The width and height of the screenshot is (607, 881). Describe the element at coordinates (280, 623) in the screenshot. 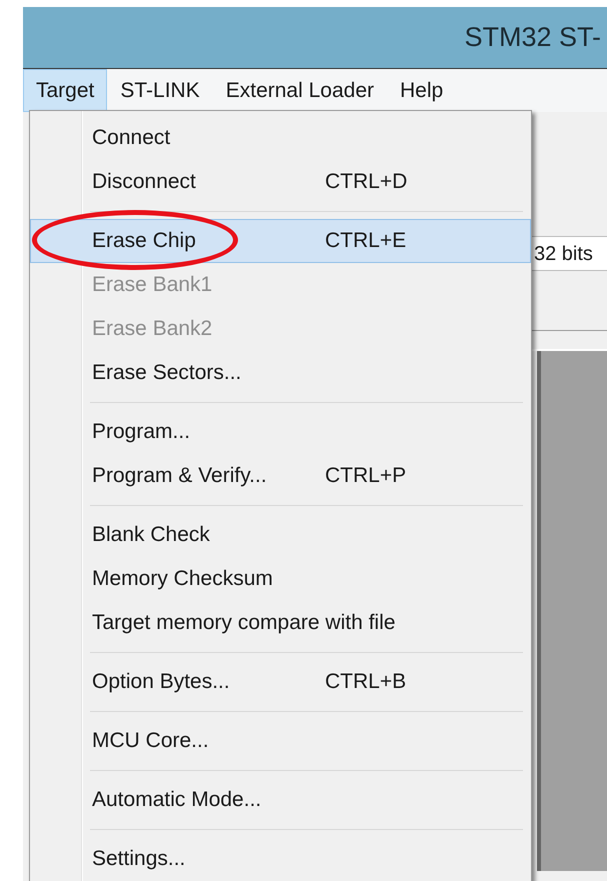

I see `menu-item: Target memory compare with file` at that location.